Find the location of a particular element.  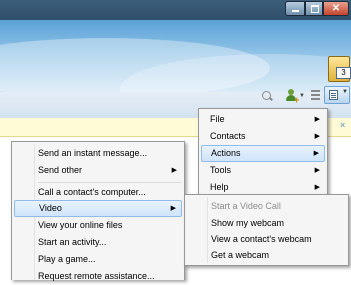

menu-item-send-other: Send other ▶ is located at coordinates (98, 170).